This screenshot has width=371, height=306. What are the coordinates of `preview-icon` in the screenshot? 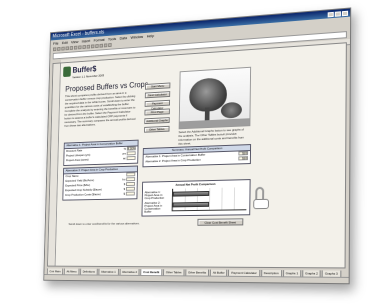 It's located at (71, 48).